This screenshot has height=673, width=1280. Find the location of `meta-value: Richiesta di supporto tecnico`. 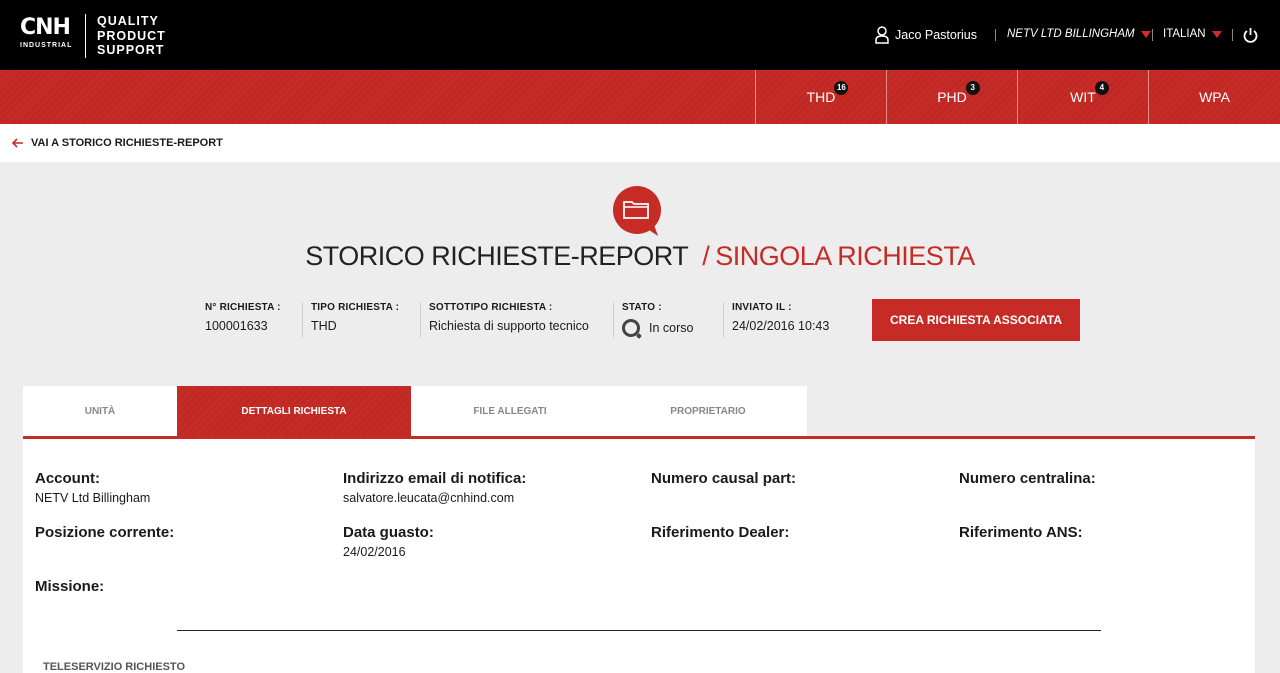

meta-value: Richiesta di supporto tecnico is located at coordinates (509, 326).